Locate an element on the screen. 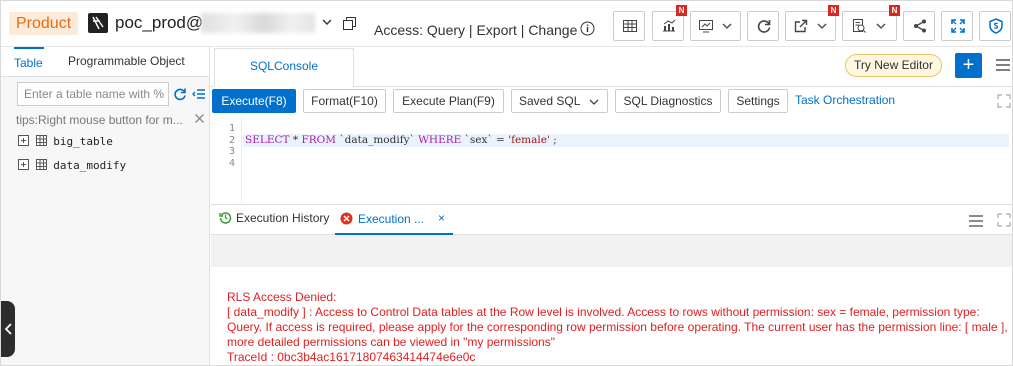 The height and width of the screenshot is (366, 1013). tab-execution: Execution ... × is located at coordinates (394, 220).